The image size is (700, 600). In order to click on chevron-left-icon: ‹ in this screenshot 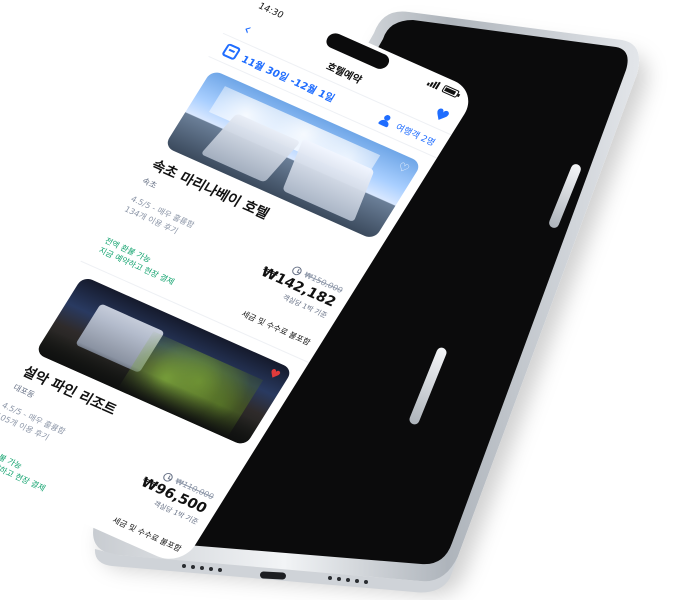, I will do `click(248, 28)`.